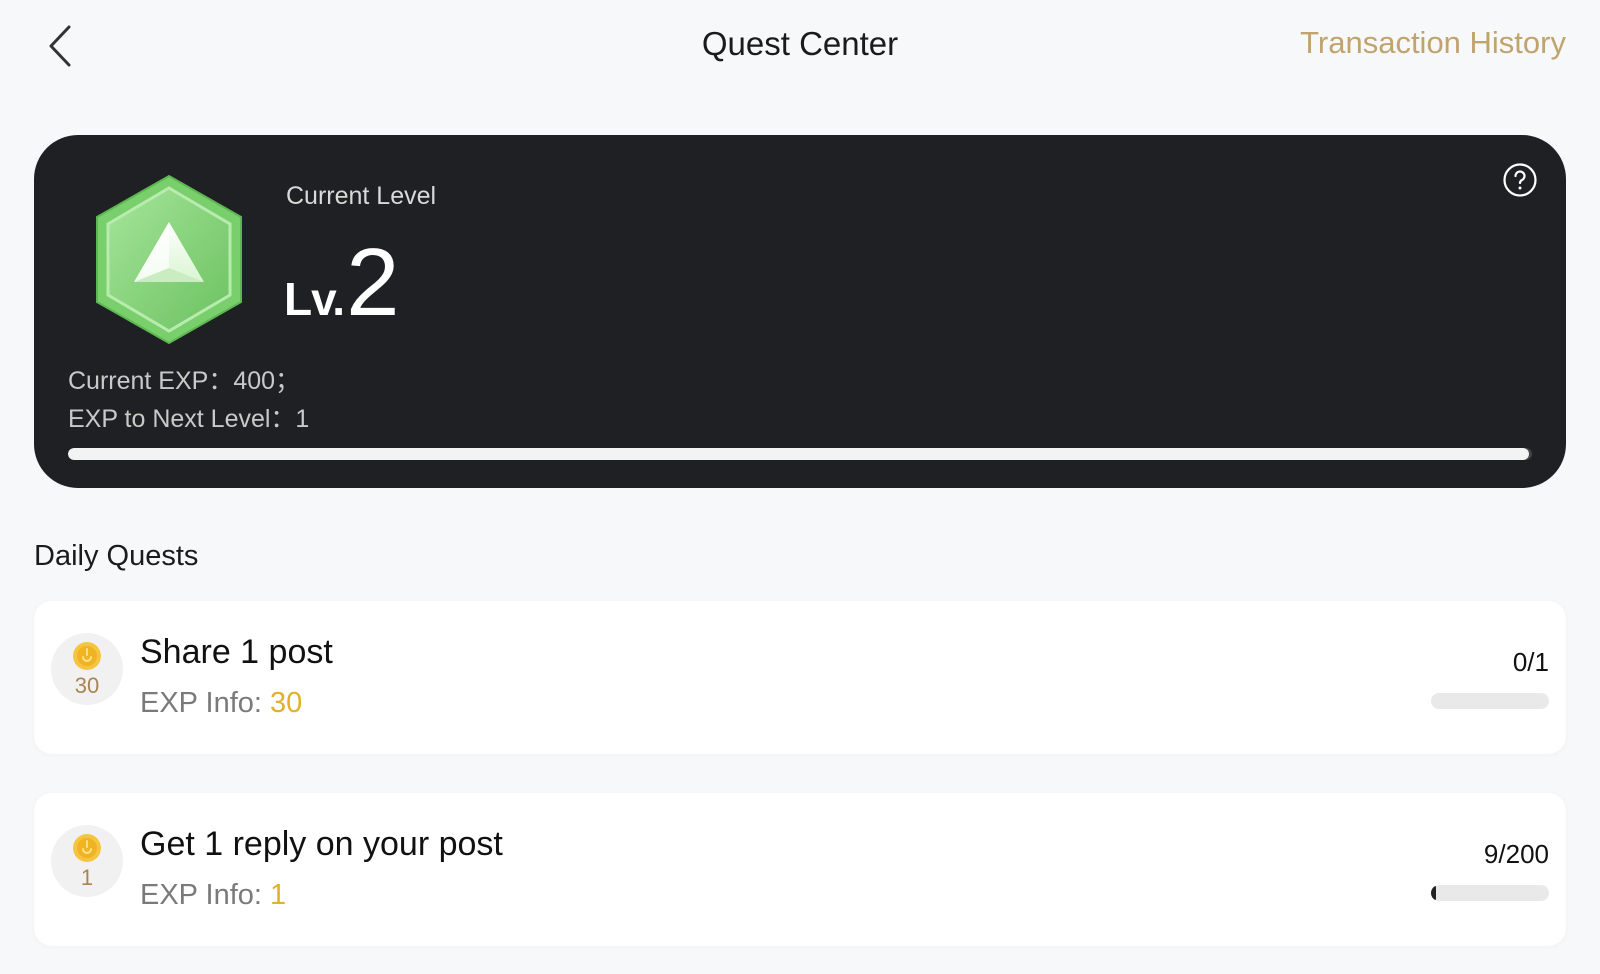  What do you see at coordinates (1530, 662) in the screenshot?
I see `quest-progress-text: 0/1` at bounding box center [1530, 662].